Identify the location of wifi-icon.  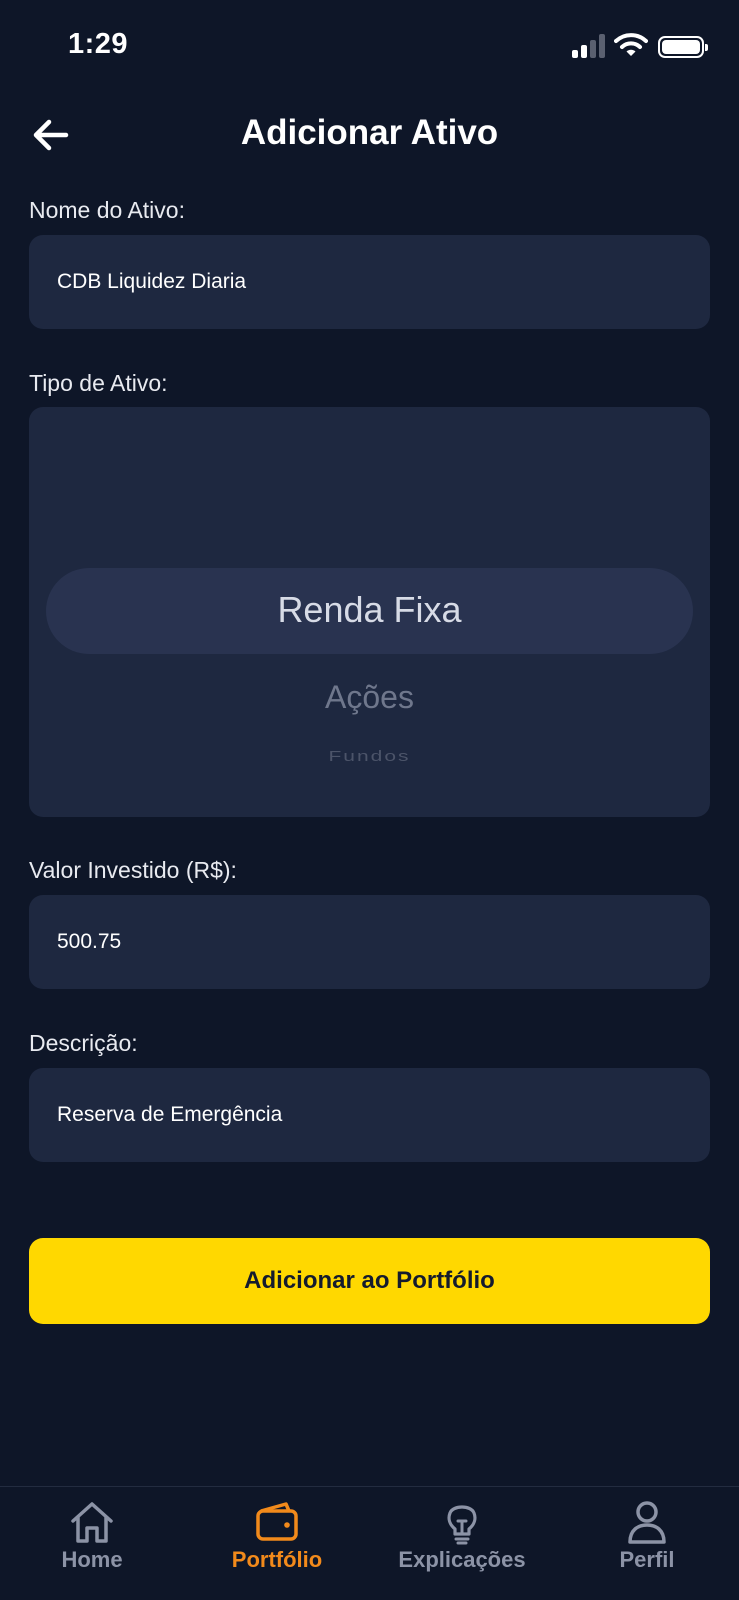
(631, 44).